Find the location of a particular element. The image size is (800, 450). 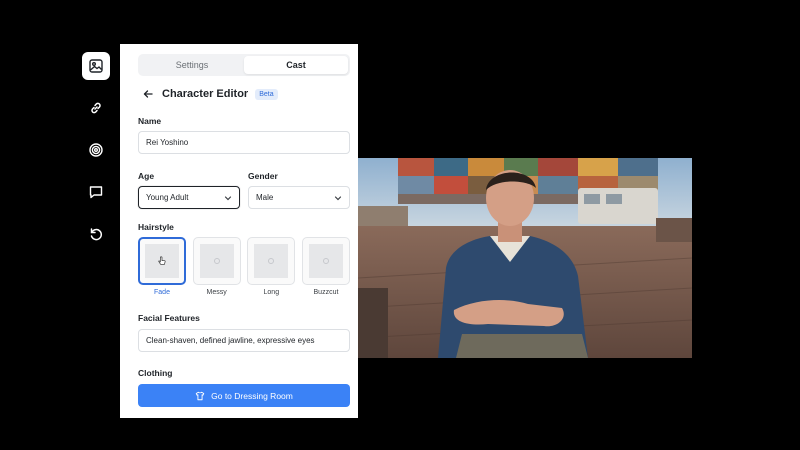

dressing-room-button: Go to Dressing Room is located at coordinates (244, 395).